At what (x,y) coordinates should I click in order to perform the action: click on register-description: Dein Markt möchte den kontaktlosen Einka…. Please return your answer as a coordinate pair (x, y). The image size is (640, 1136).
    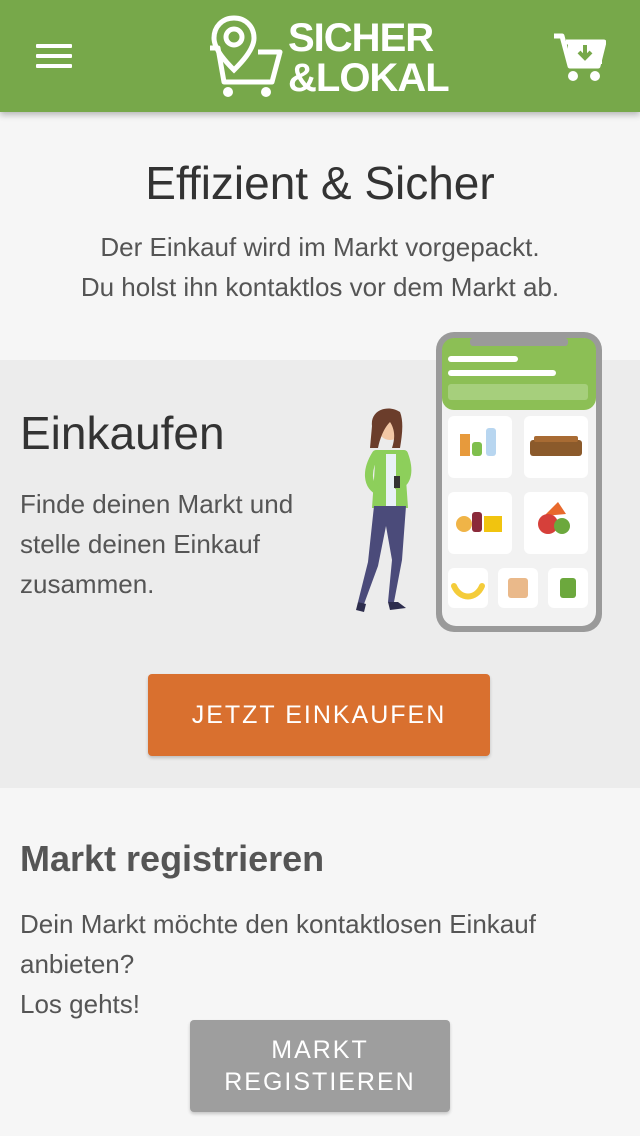
    Looking at the image, I should click on (325, 964).